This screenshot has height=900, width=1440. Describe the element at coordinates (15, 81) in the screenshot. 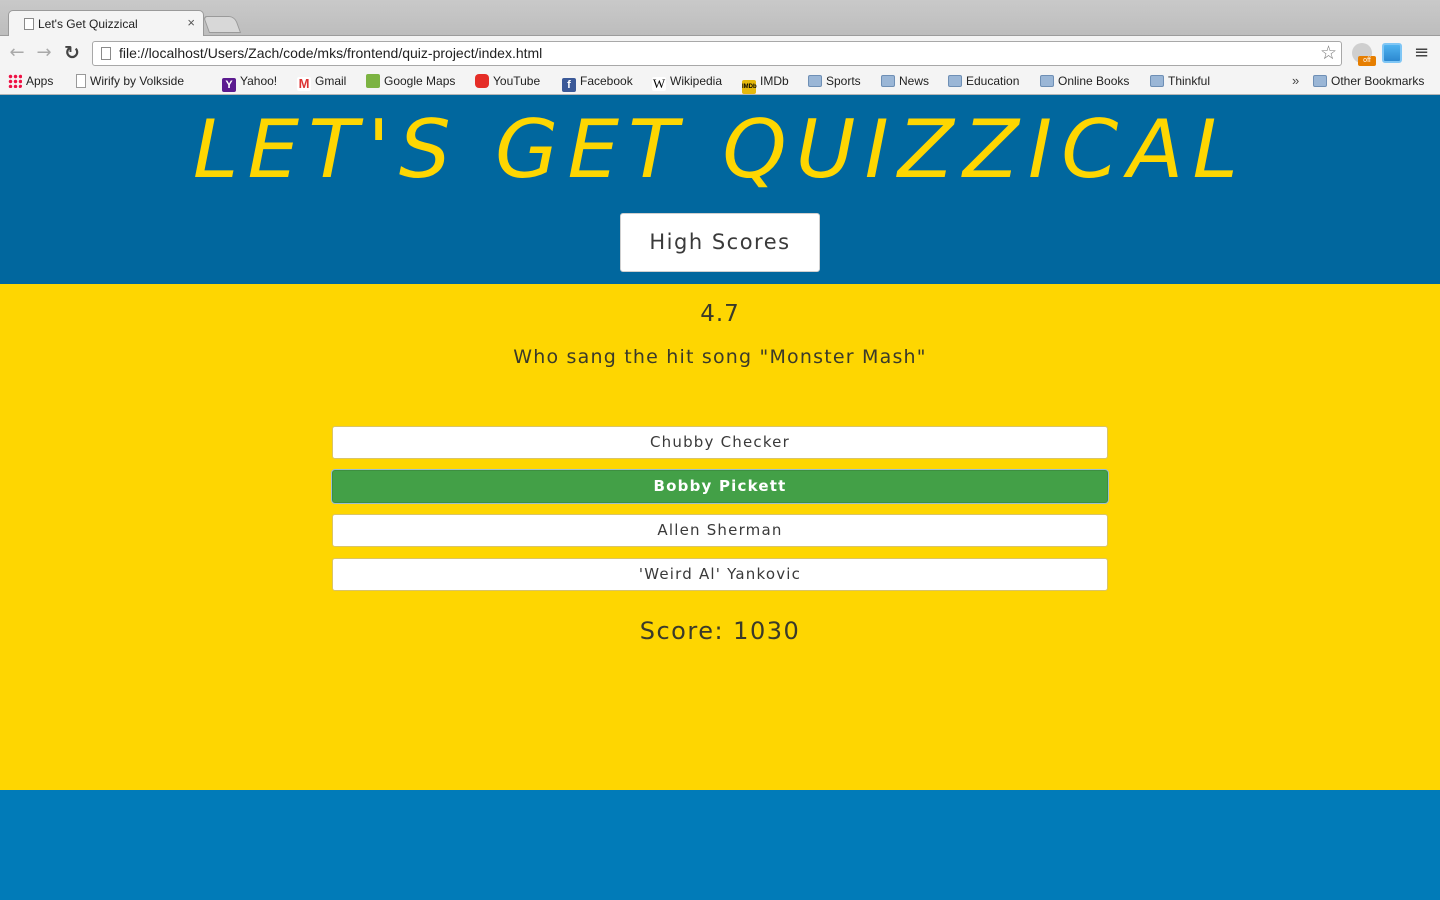

I see `apps-grid-icon` at that location.